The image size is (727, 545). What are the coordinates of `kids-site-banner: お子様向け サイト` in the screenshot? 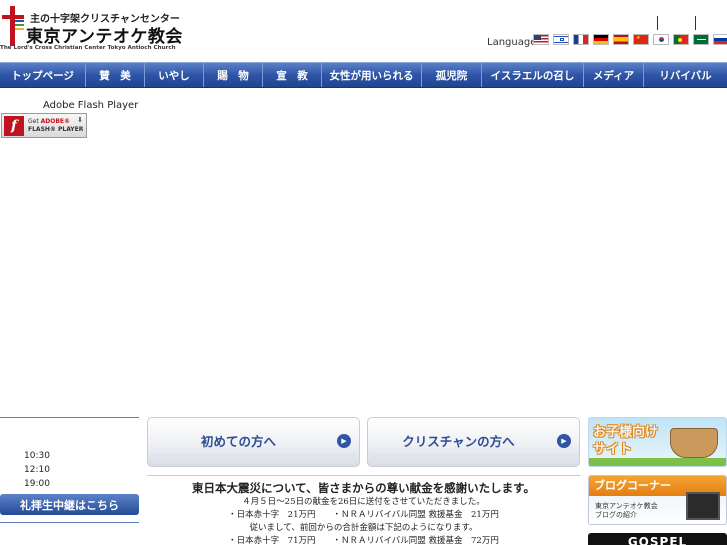 It's located at (657, 442).